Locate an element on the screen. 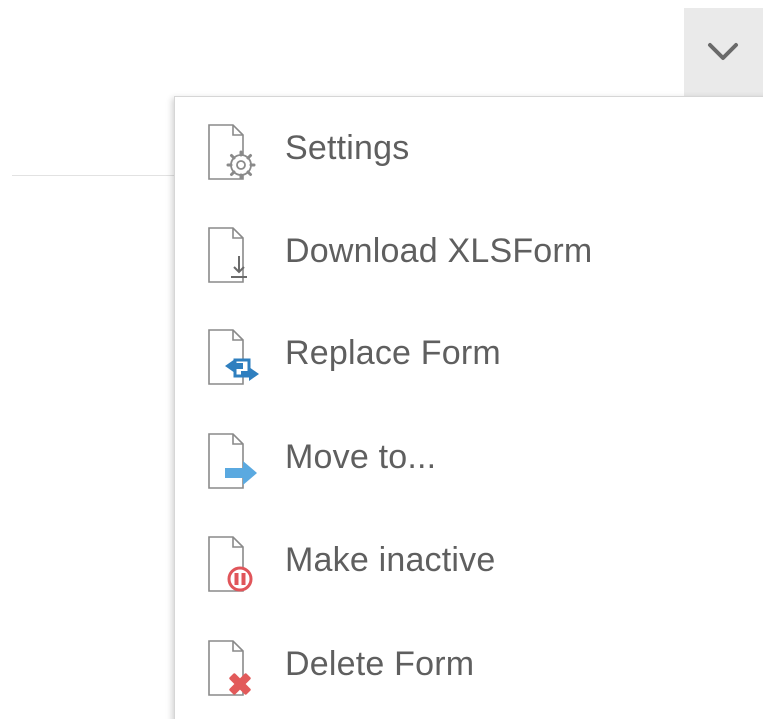 Image resolution: width=763 pixels, height=719 pixels. menu-item-label: Make inactive is located at coordinates (390, 560).